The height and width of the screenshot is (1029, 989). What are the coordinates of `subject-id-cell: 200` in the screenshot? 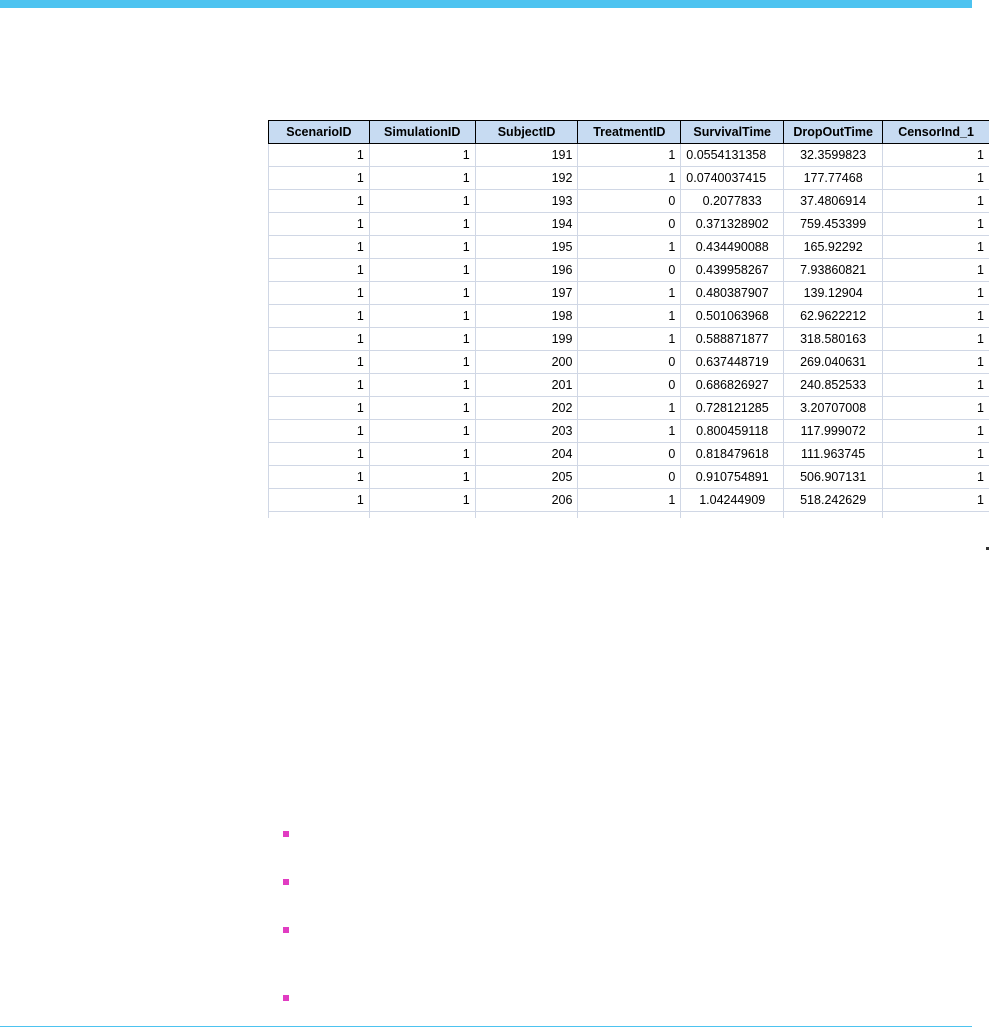 It's located at (526, 362).